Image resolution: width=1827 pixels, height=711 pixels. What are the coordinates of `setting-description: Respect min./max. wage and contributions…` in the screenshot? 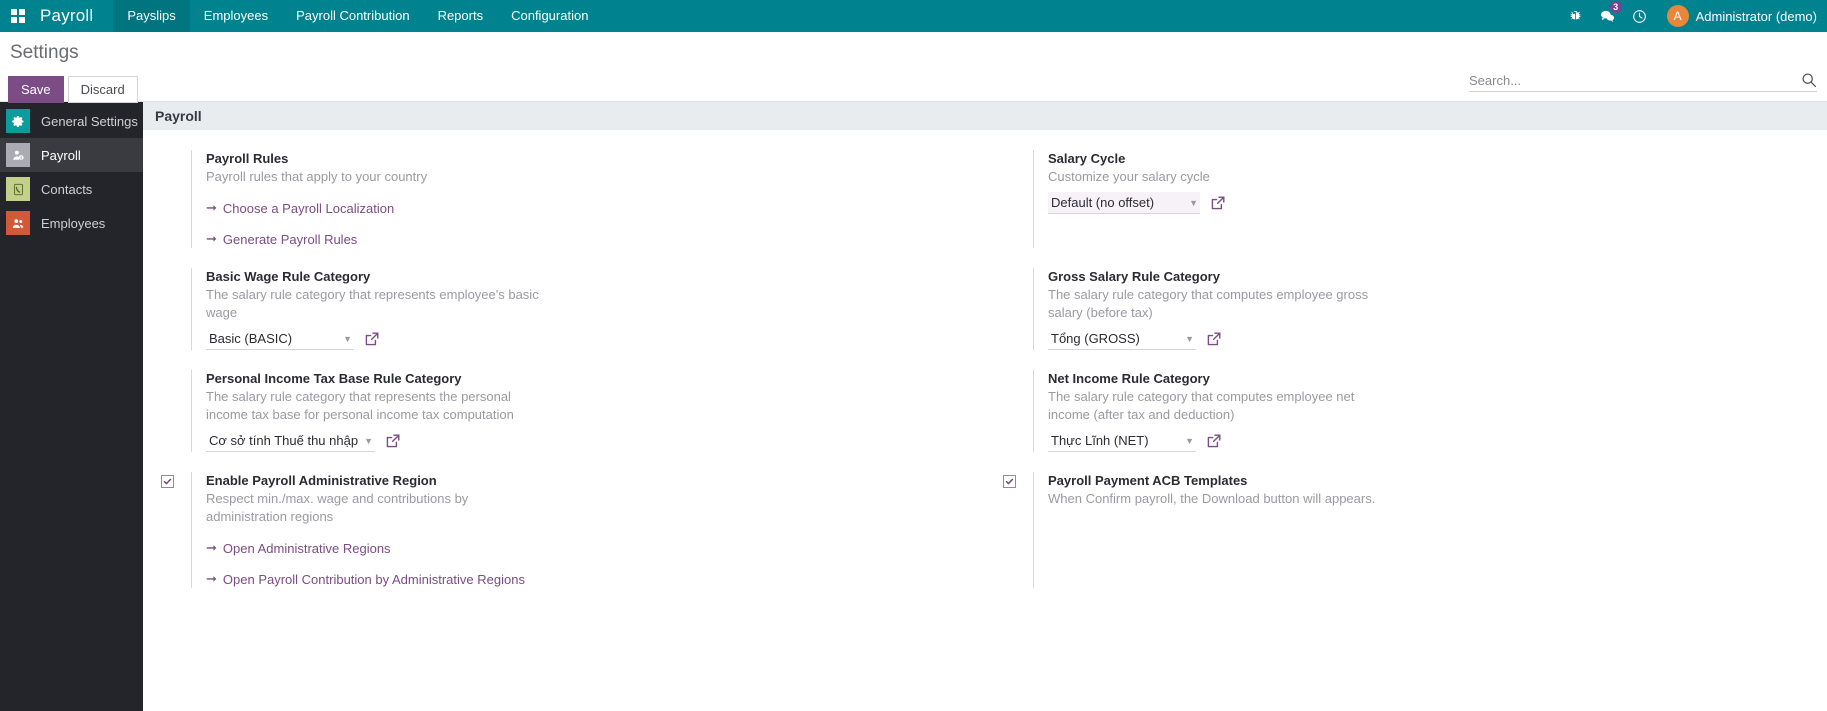 It's located at (337, 507).